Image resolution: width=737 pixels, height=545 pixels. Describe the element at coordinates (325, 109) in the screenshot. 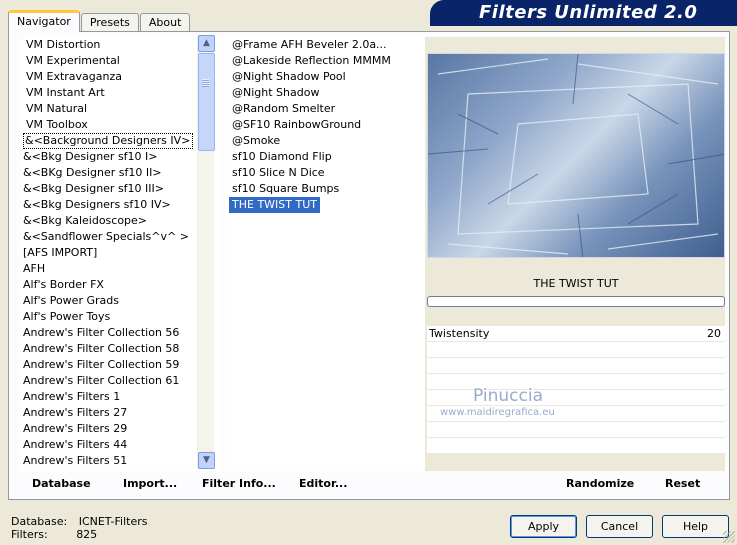

I see `filter-item: @Random Smelter` at that location.